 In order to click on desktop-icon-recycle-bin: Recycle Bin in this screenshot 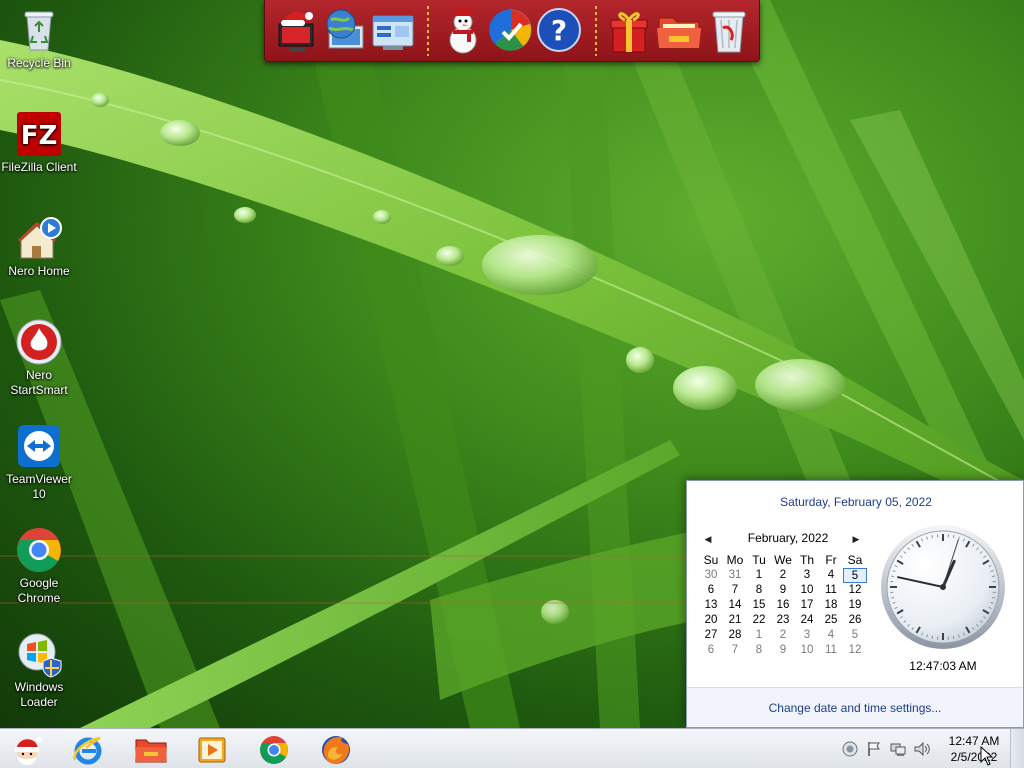, I will do `click(39, 38)`.